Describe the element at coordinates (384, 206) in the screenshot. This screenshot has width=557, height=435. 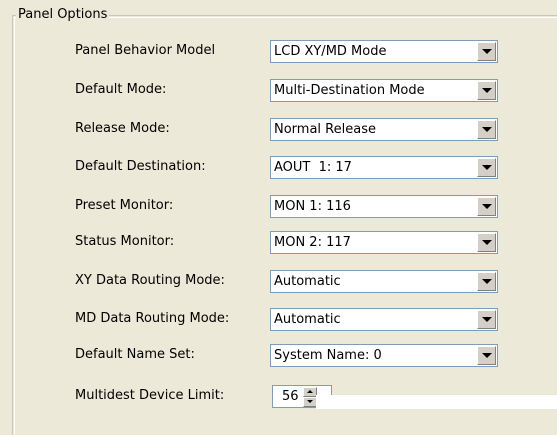
I see `preset-monitor-select: MON 1: 116` at that location.